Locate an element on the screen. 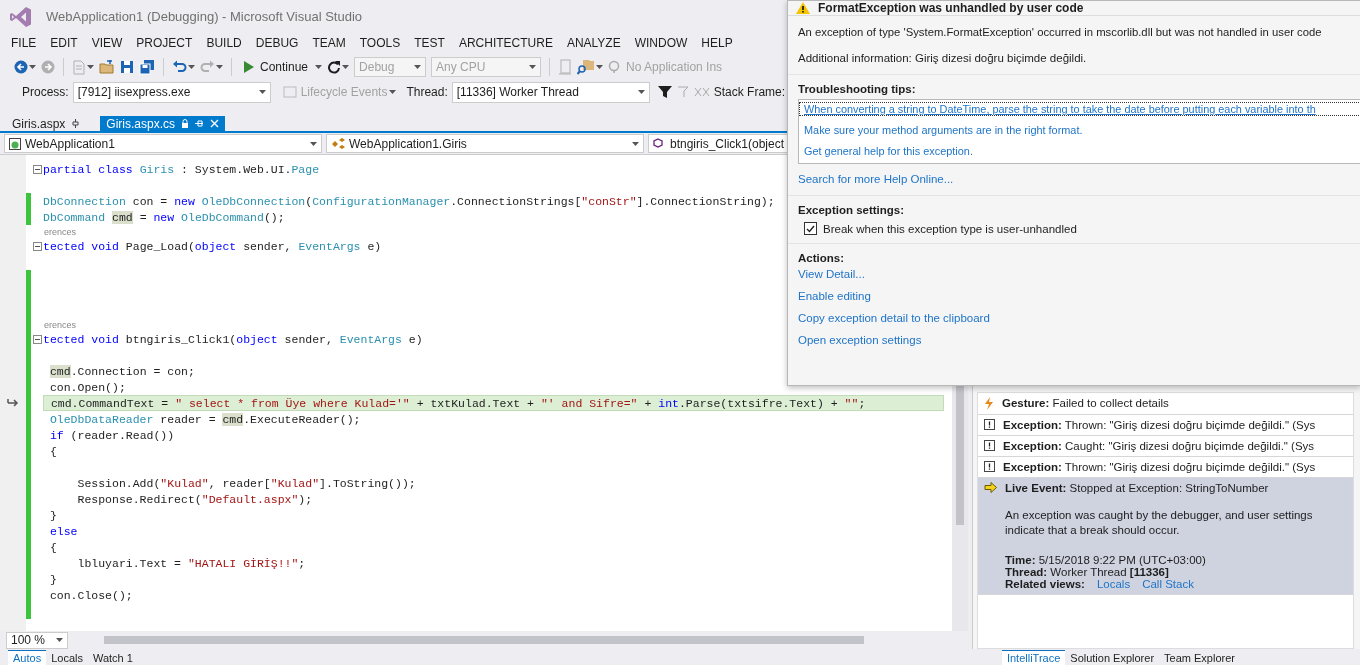 The image size is (1360, 665). code-line: DbCommand cmd = new OleDbCommand(); is located at coordinates (164, 217).